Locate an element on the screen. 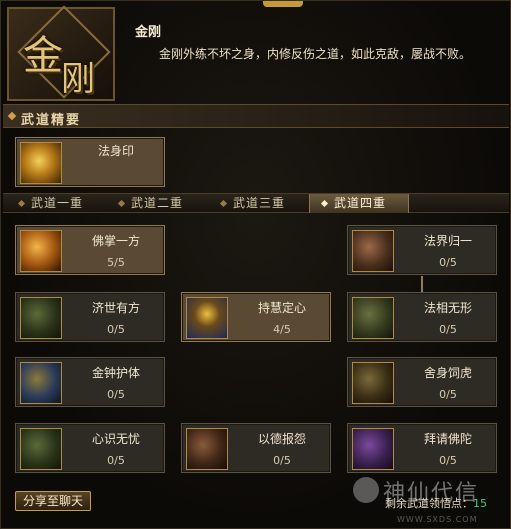 This screenshot has width=511, height=529. mascot-icon is located at coordinates (366, 490).